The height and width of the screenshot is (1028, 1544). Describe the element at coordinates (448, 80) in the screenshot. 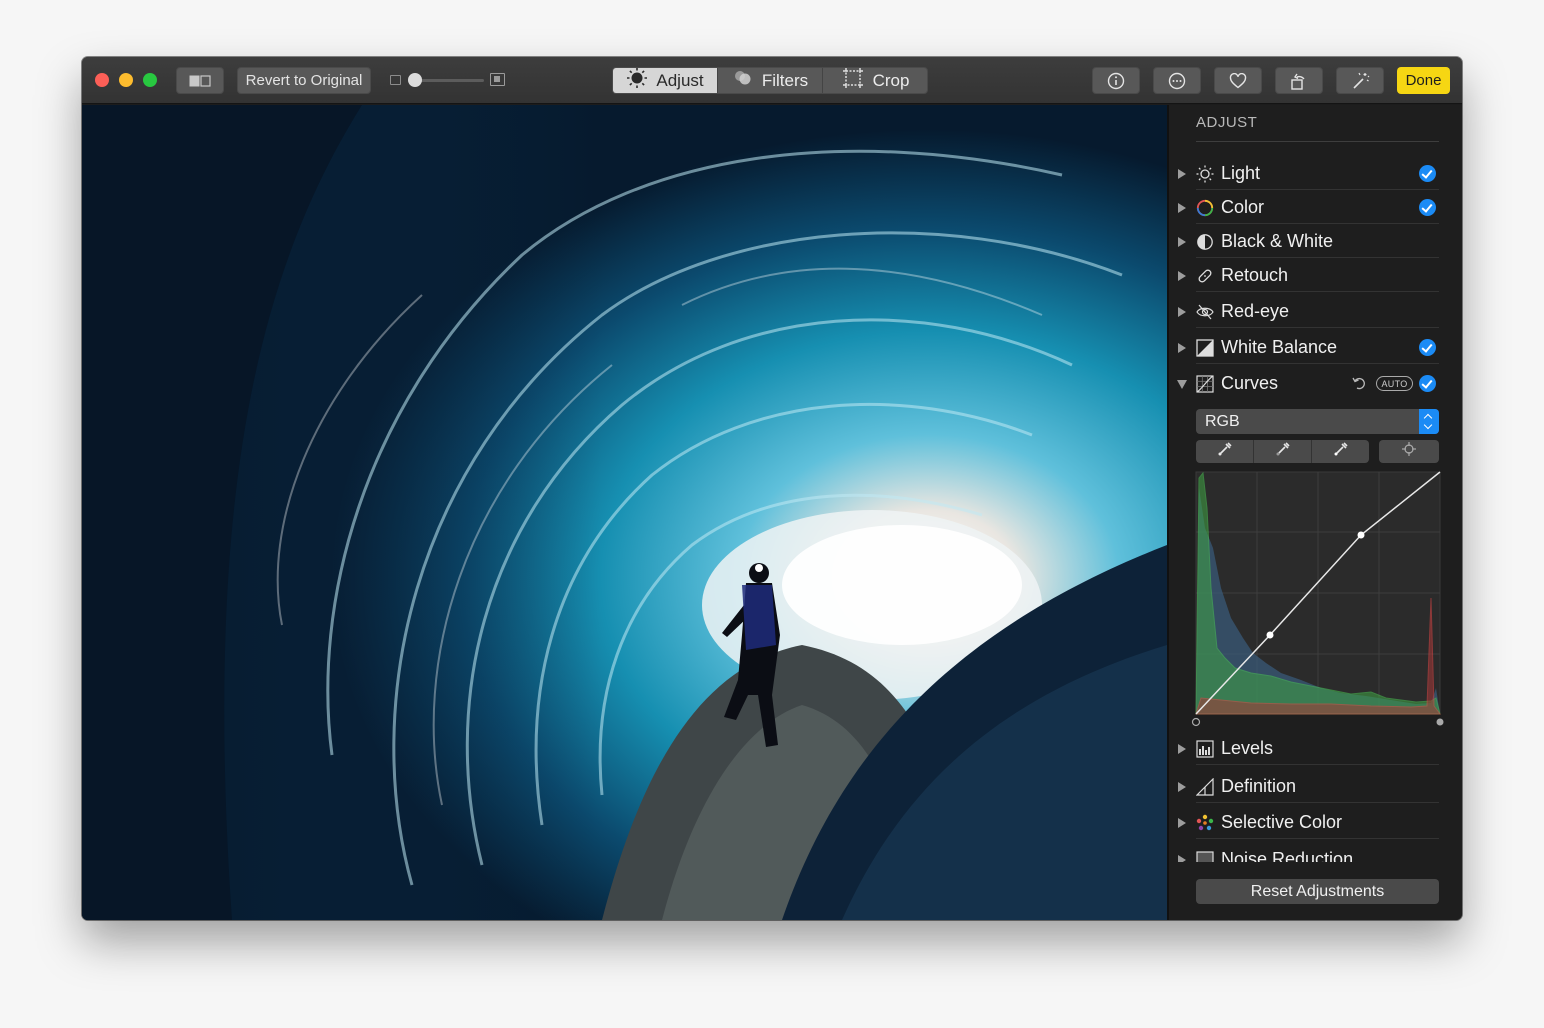

I see `zoom-slider-track` at that location.